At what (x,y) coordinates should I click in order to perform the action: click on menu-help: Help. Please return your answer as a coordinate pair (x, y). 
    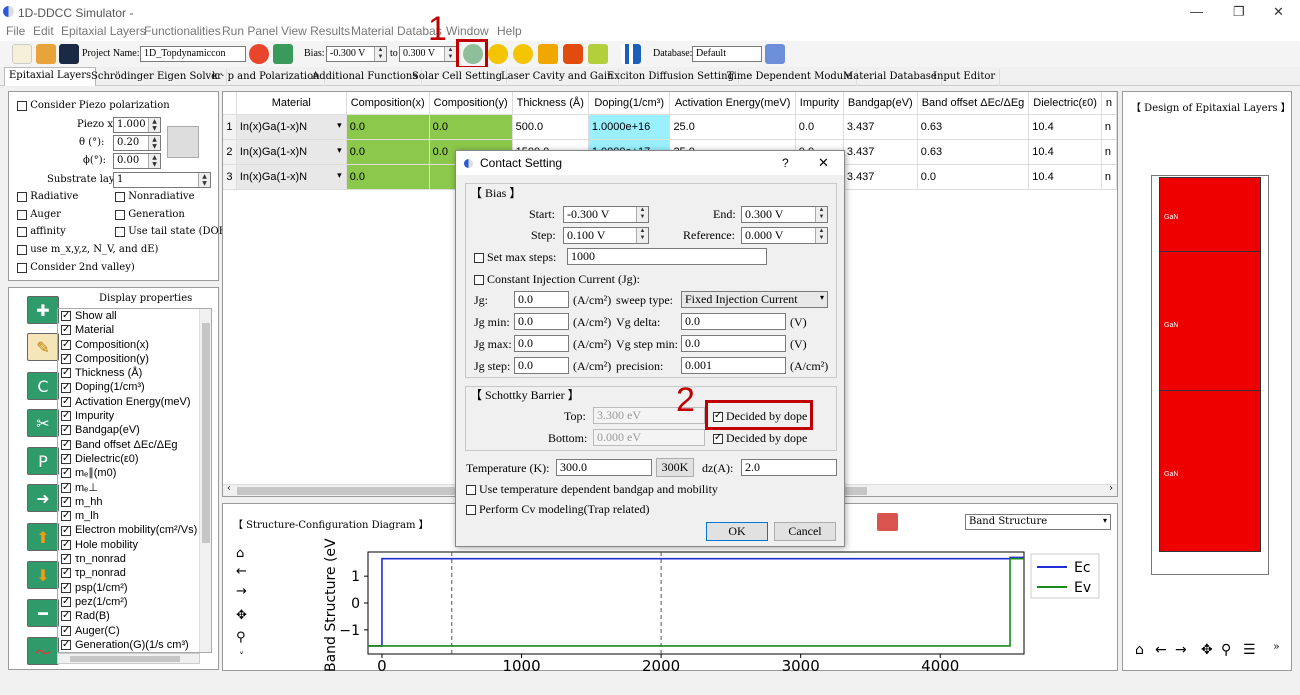
    Looking at the image, I should click on (509, 31).